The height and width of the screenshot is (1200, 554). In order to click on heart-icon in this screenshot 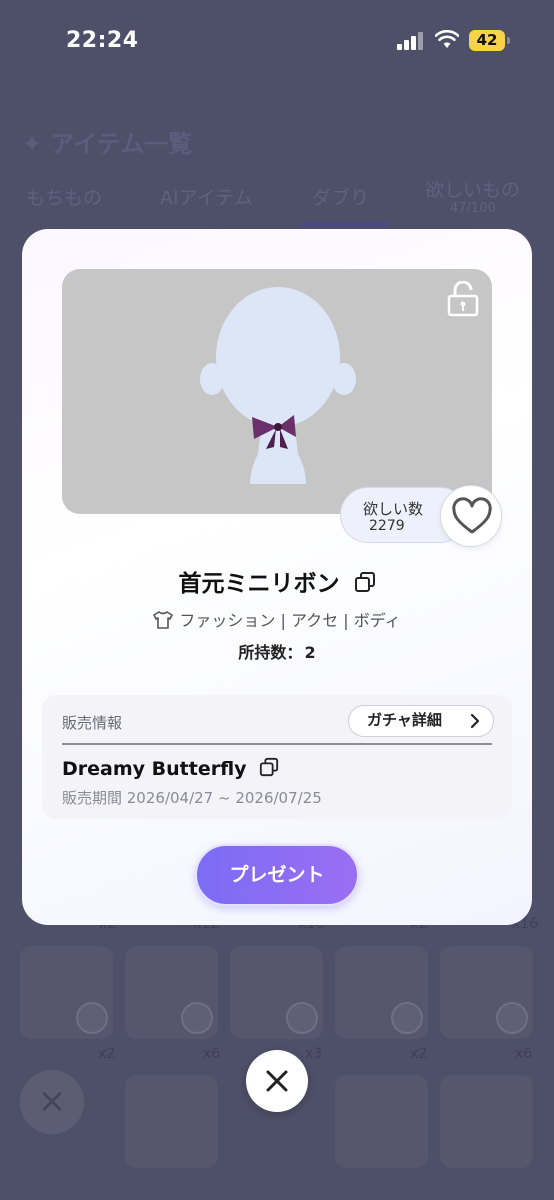, I will do `click(472, 515)`.